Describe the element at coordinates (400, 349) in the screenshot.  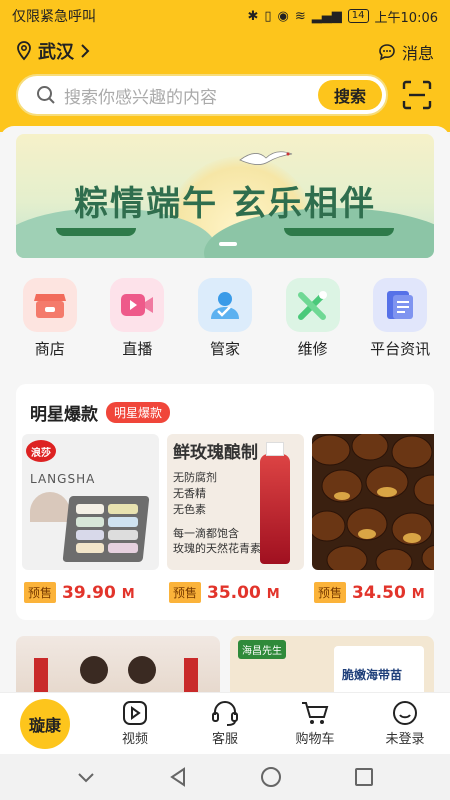
I see `category-label: 平台资讯` at that location.